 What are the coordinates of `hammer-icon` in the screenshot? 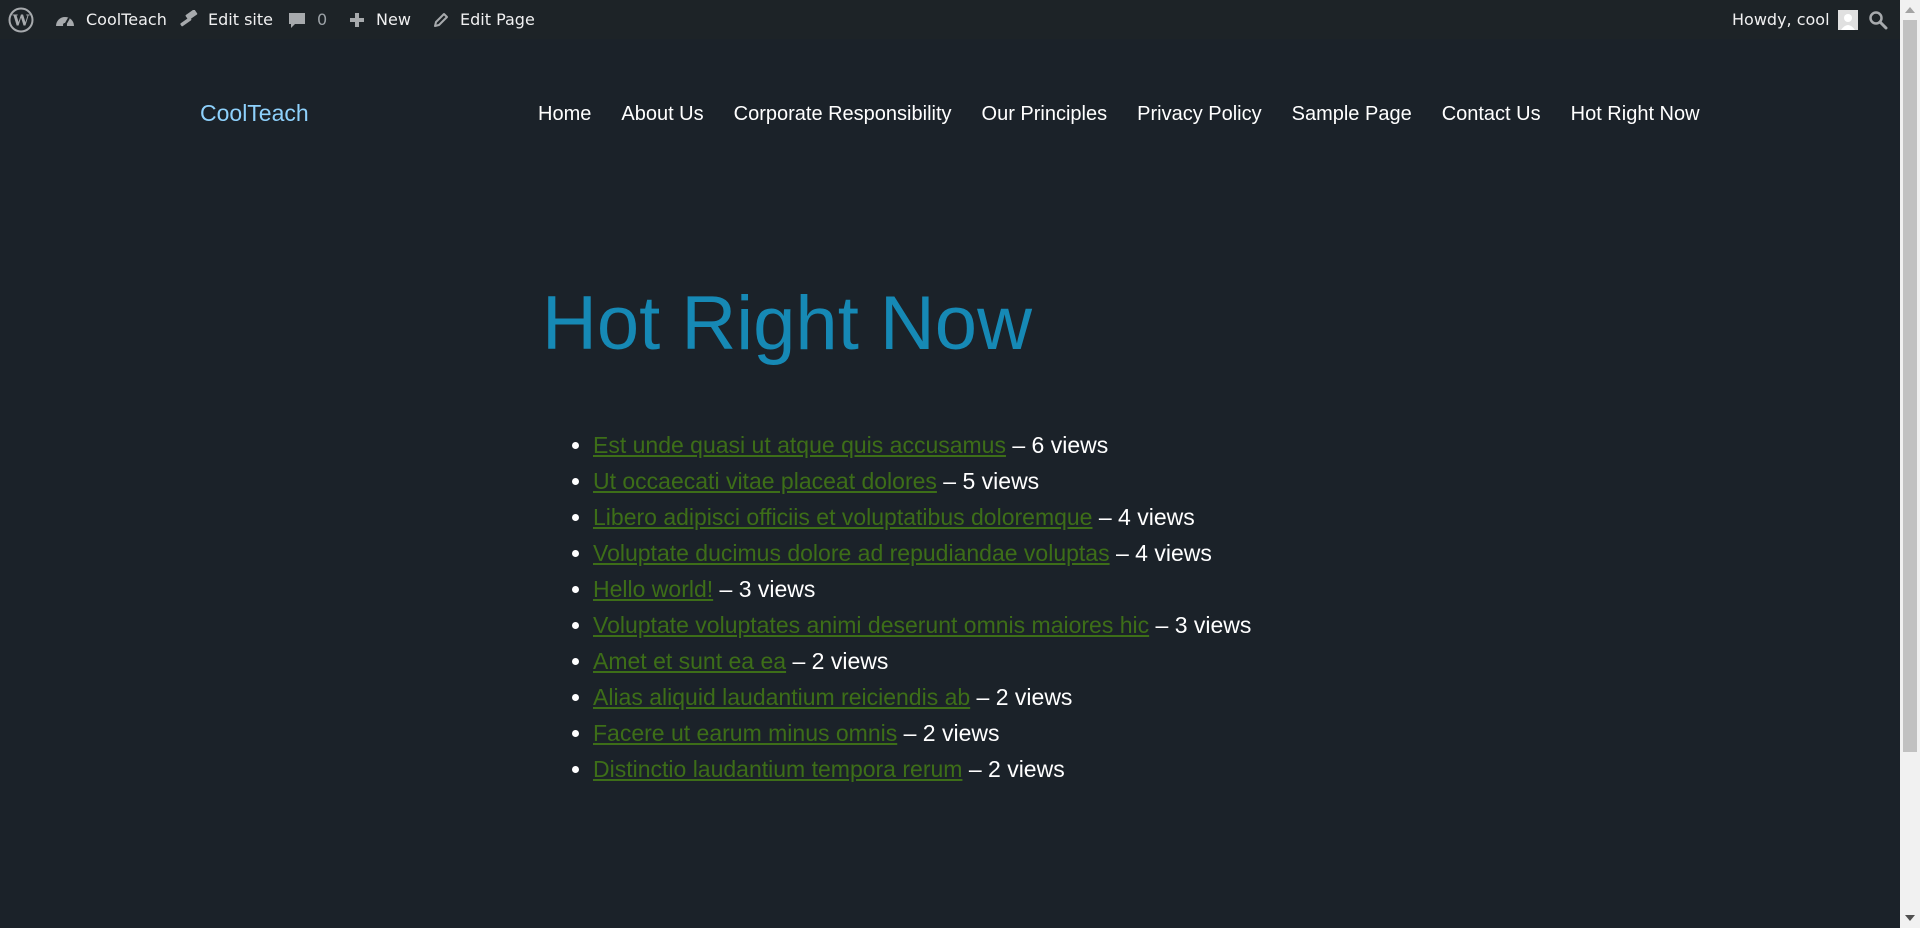 It's located at (189, 17).